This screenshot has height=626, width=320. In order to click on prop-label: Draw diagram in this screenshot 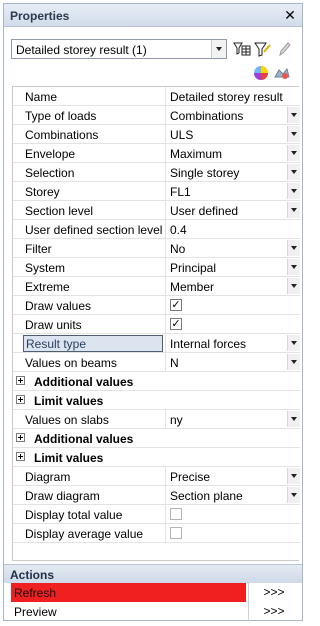, I will do `click(62, 496)`.